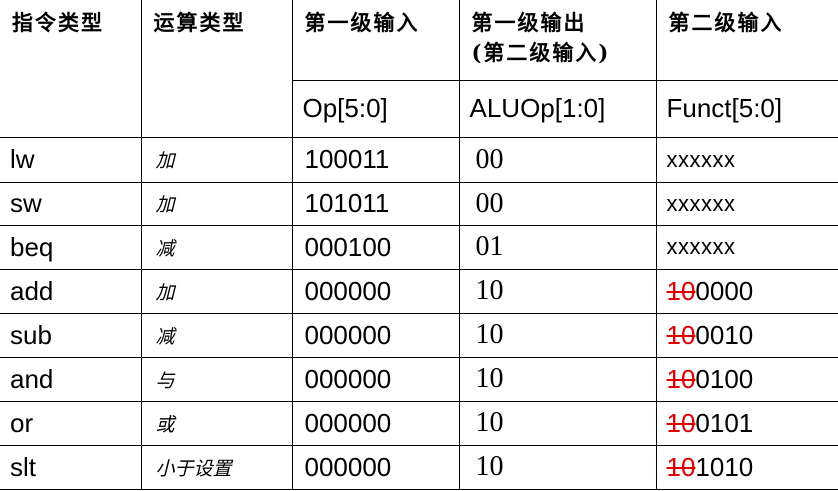 This screenshot has width=838, height=491. What do you see at coordinates (71, 247) in the screenshot?
I see `instruction-name: beq` at bounding box center [71, 247].